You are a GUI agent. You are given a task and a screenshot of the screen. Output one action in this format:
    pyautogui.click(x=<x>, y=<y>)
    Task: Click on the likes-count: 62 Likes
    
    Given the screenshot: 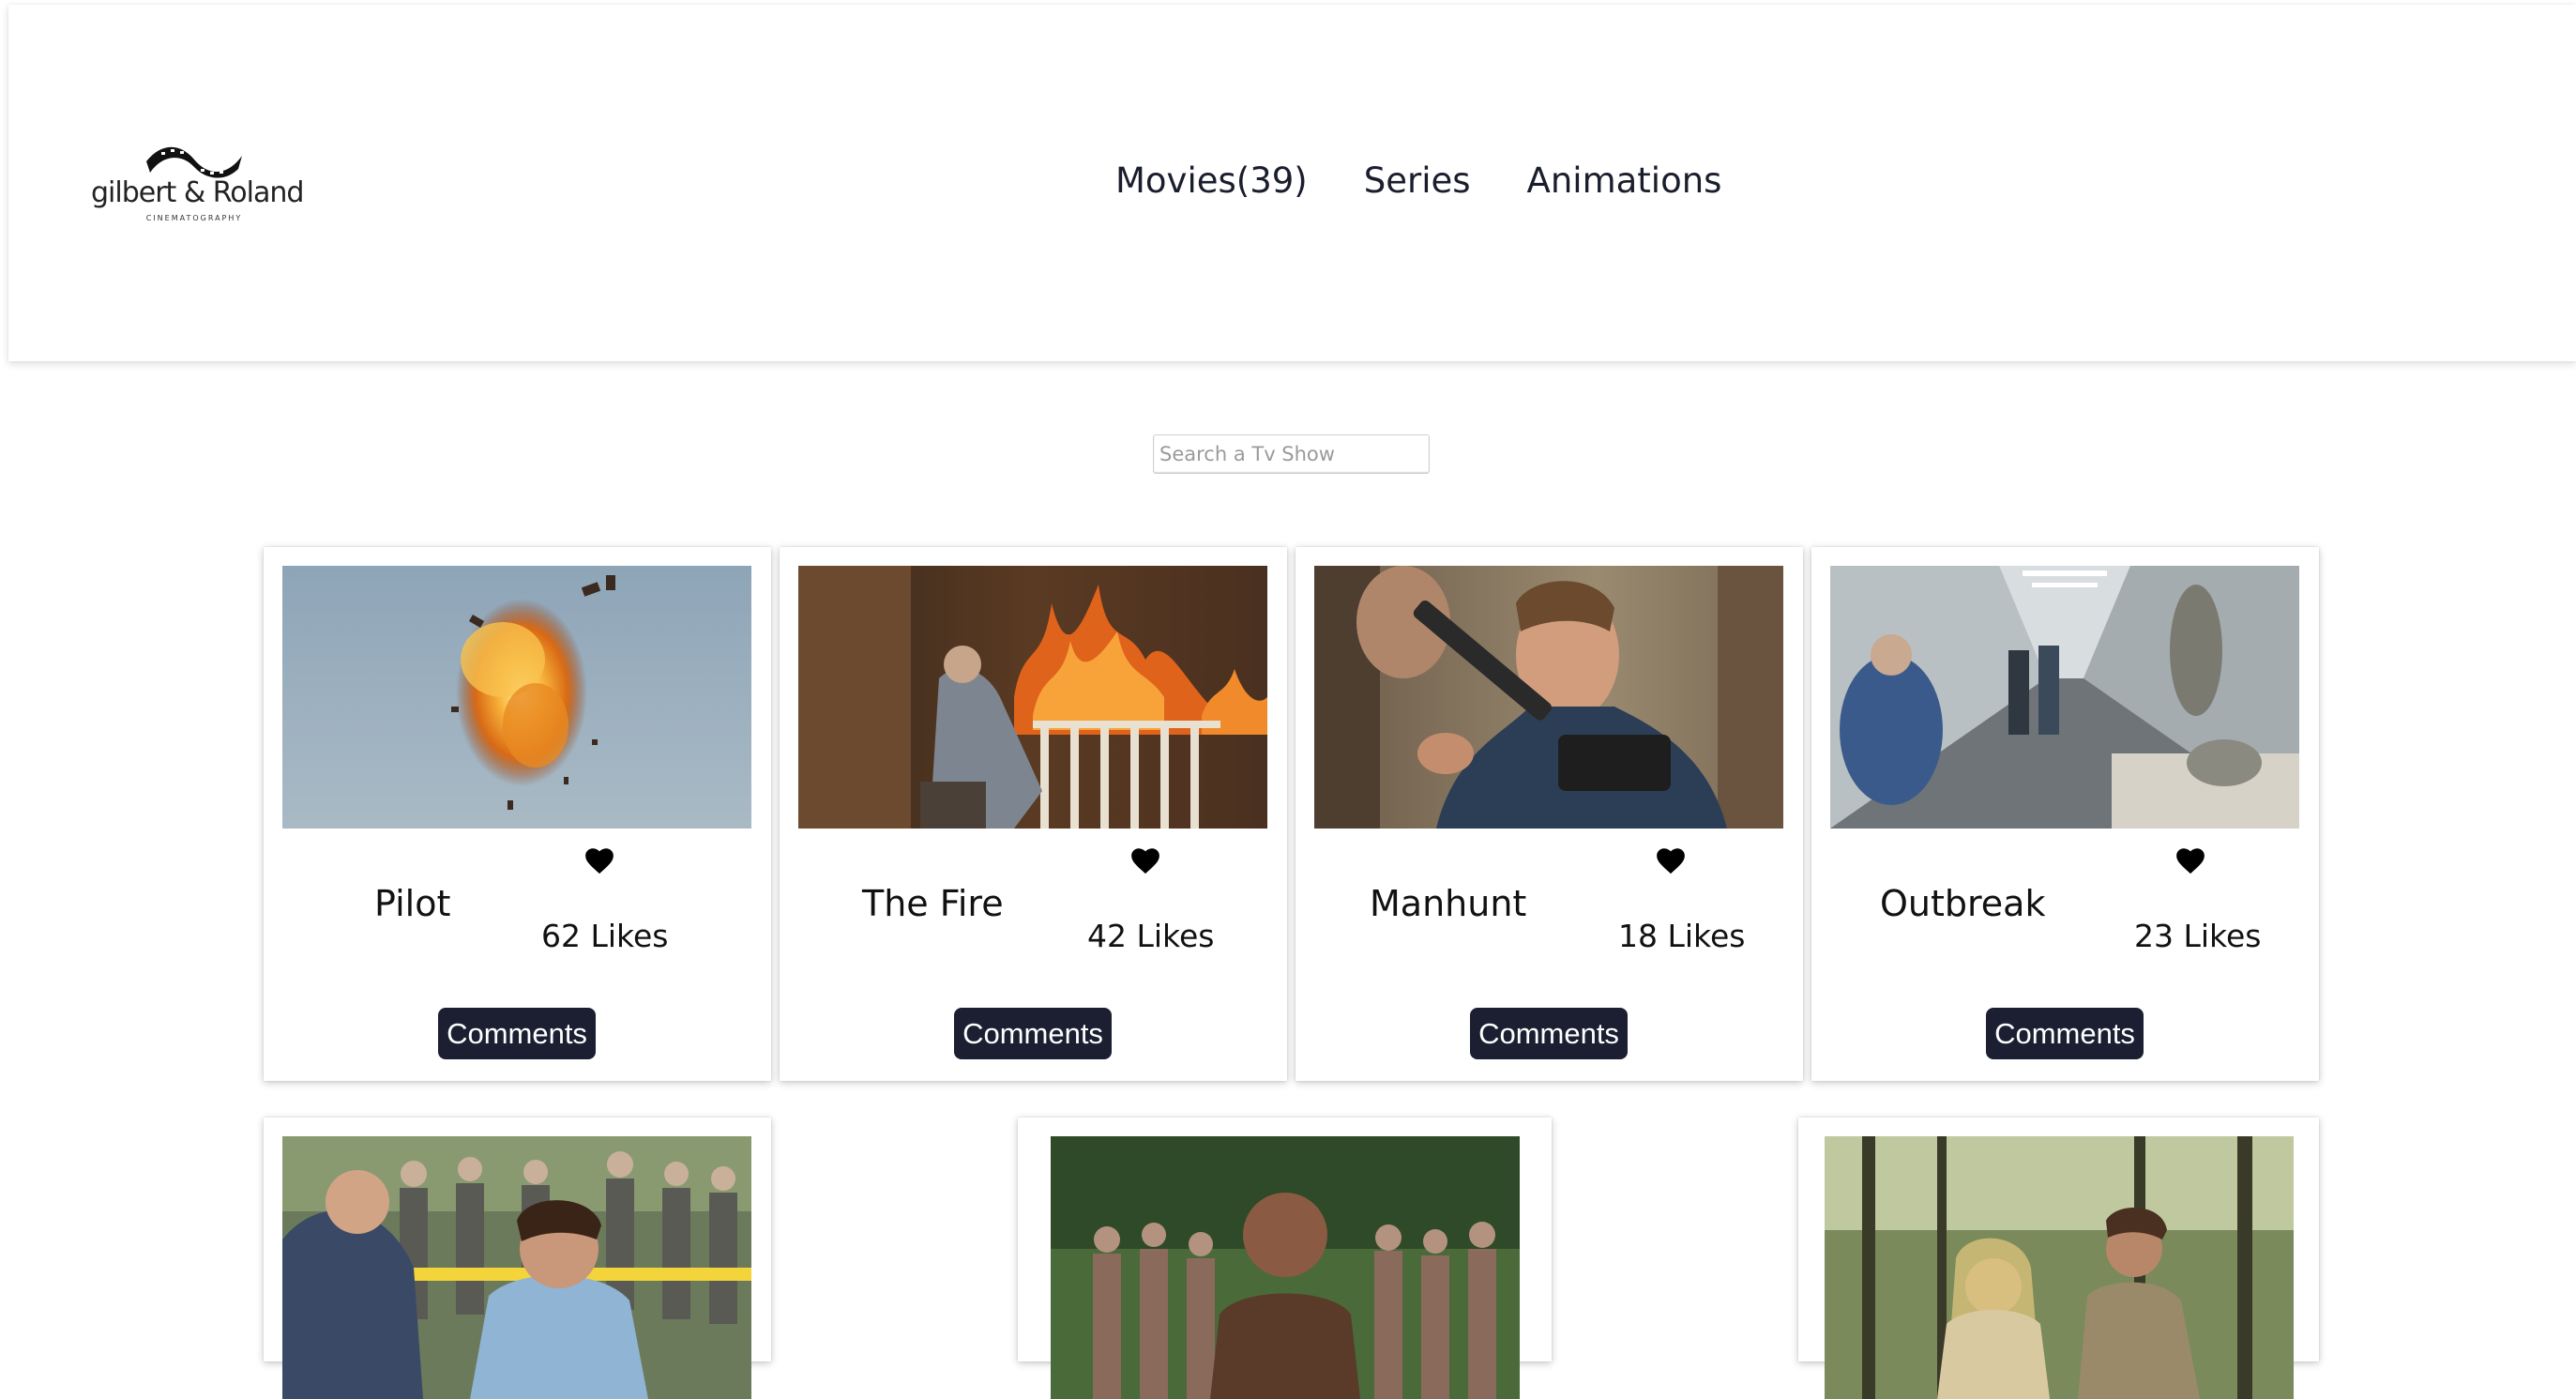 What is the action you would take?
    pyautogui.click(x=605, y=936)
    